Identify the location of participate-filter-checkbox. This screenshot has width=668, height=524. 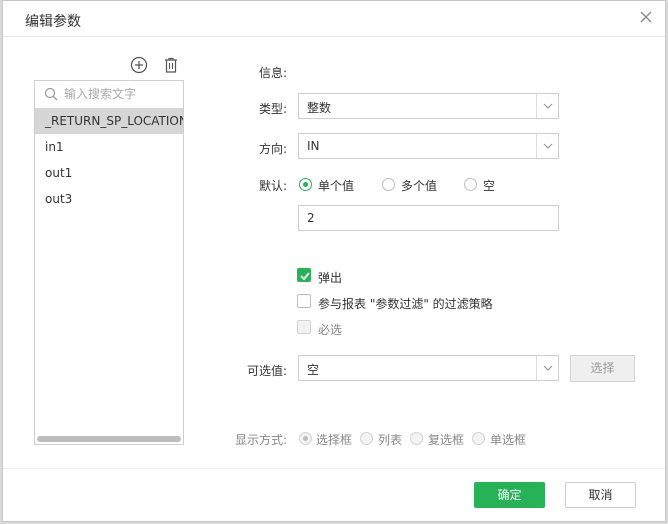
(304, 301).